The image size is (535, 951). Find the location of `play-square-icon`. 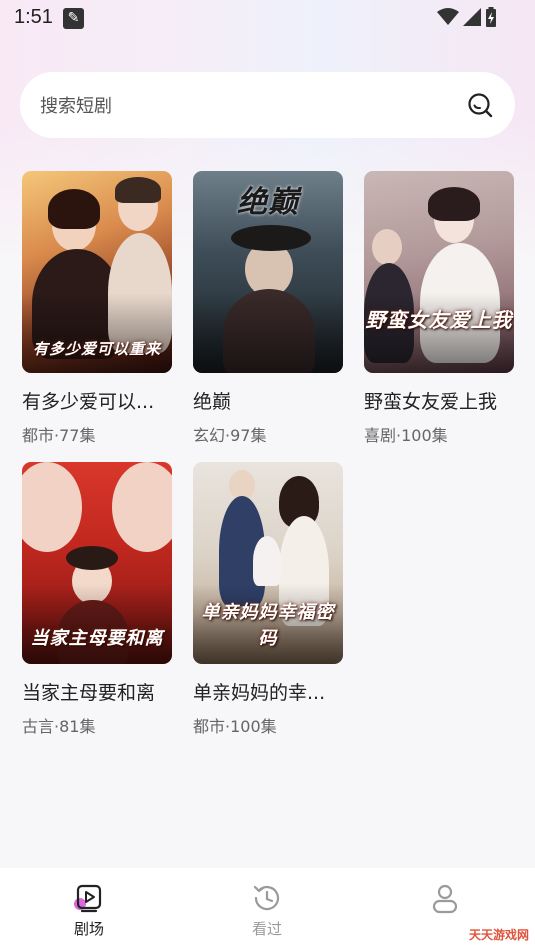

play-square-icon is located at coordinates (88, 898).